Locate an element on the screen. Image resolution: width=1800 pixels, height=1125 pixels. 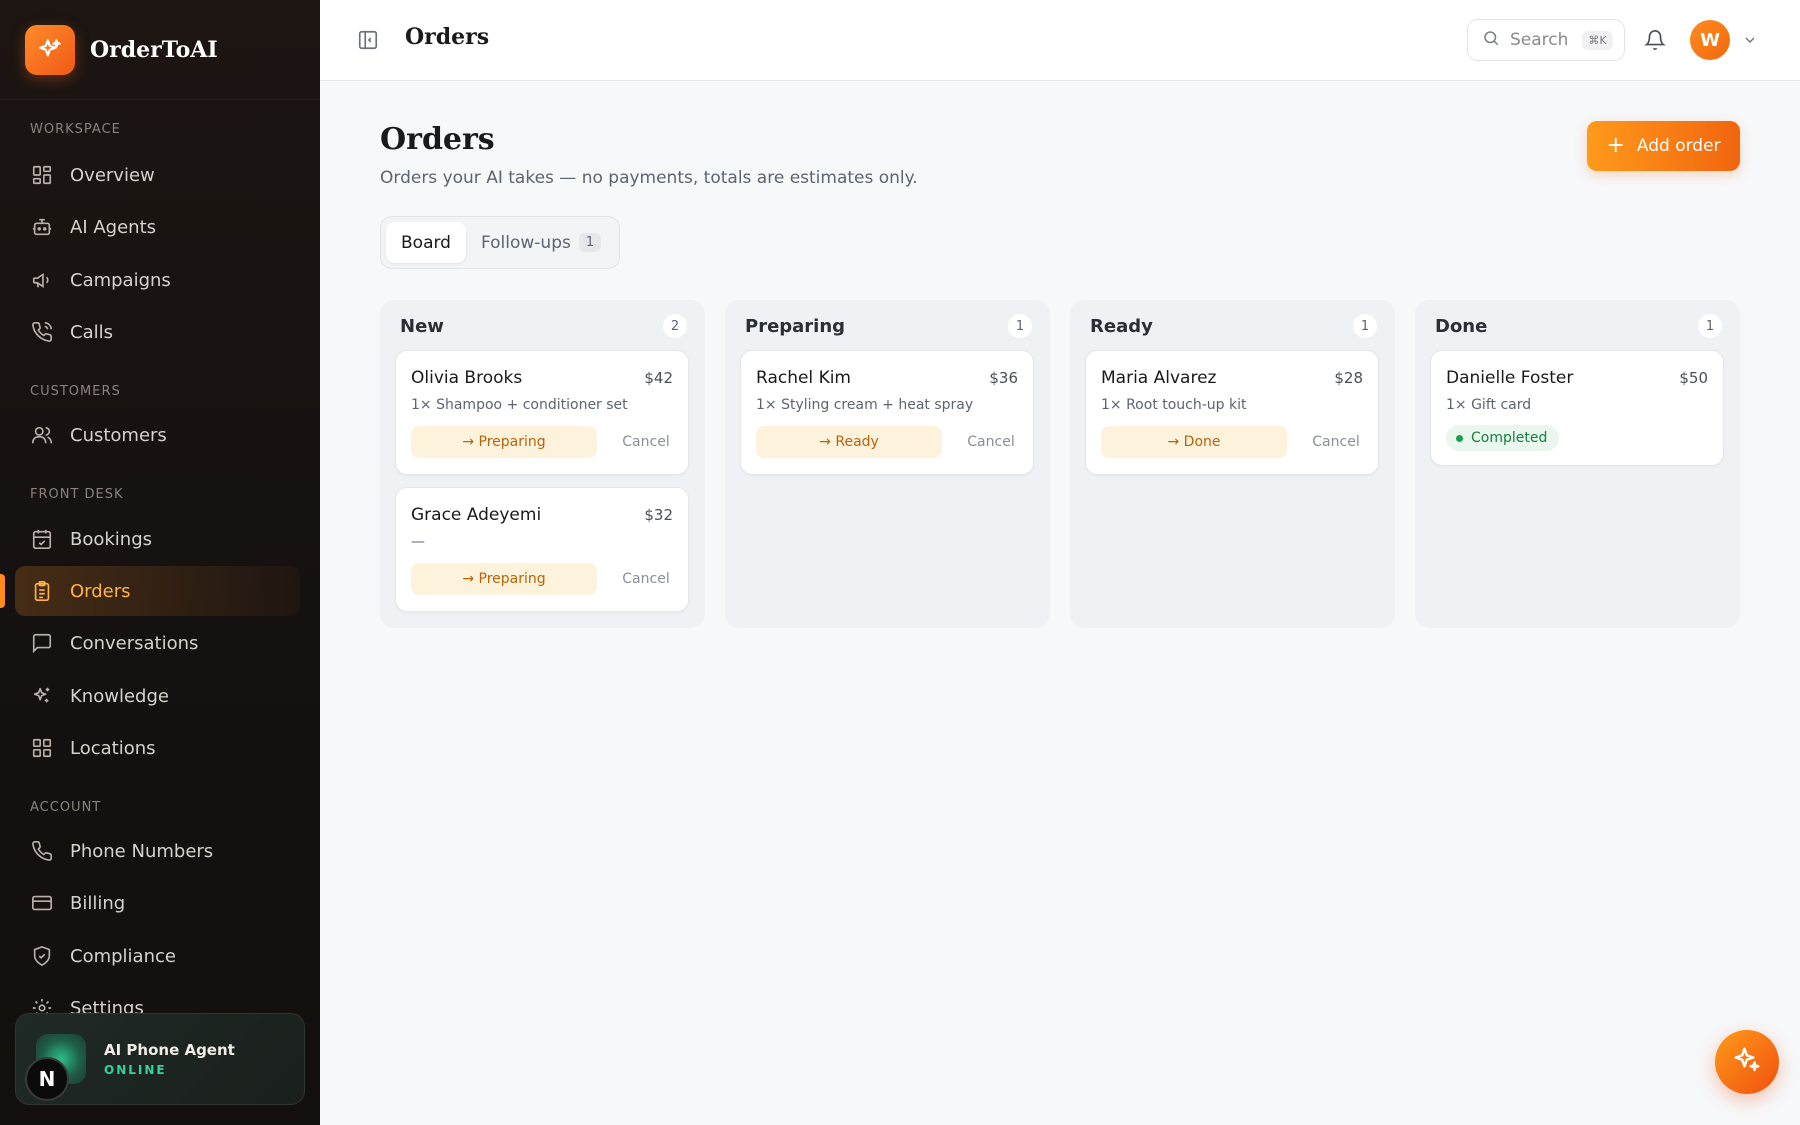
section-label-front-desk: FRONT DESK is located at coordinates (77, 494).